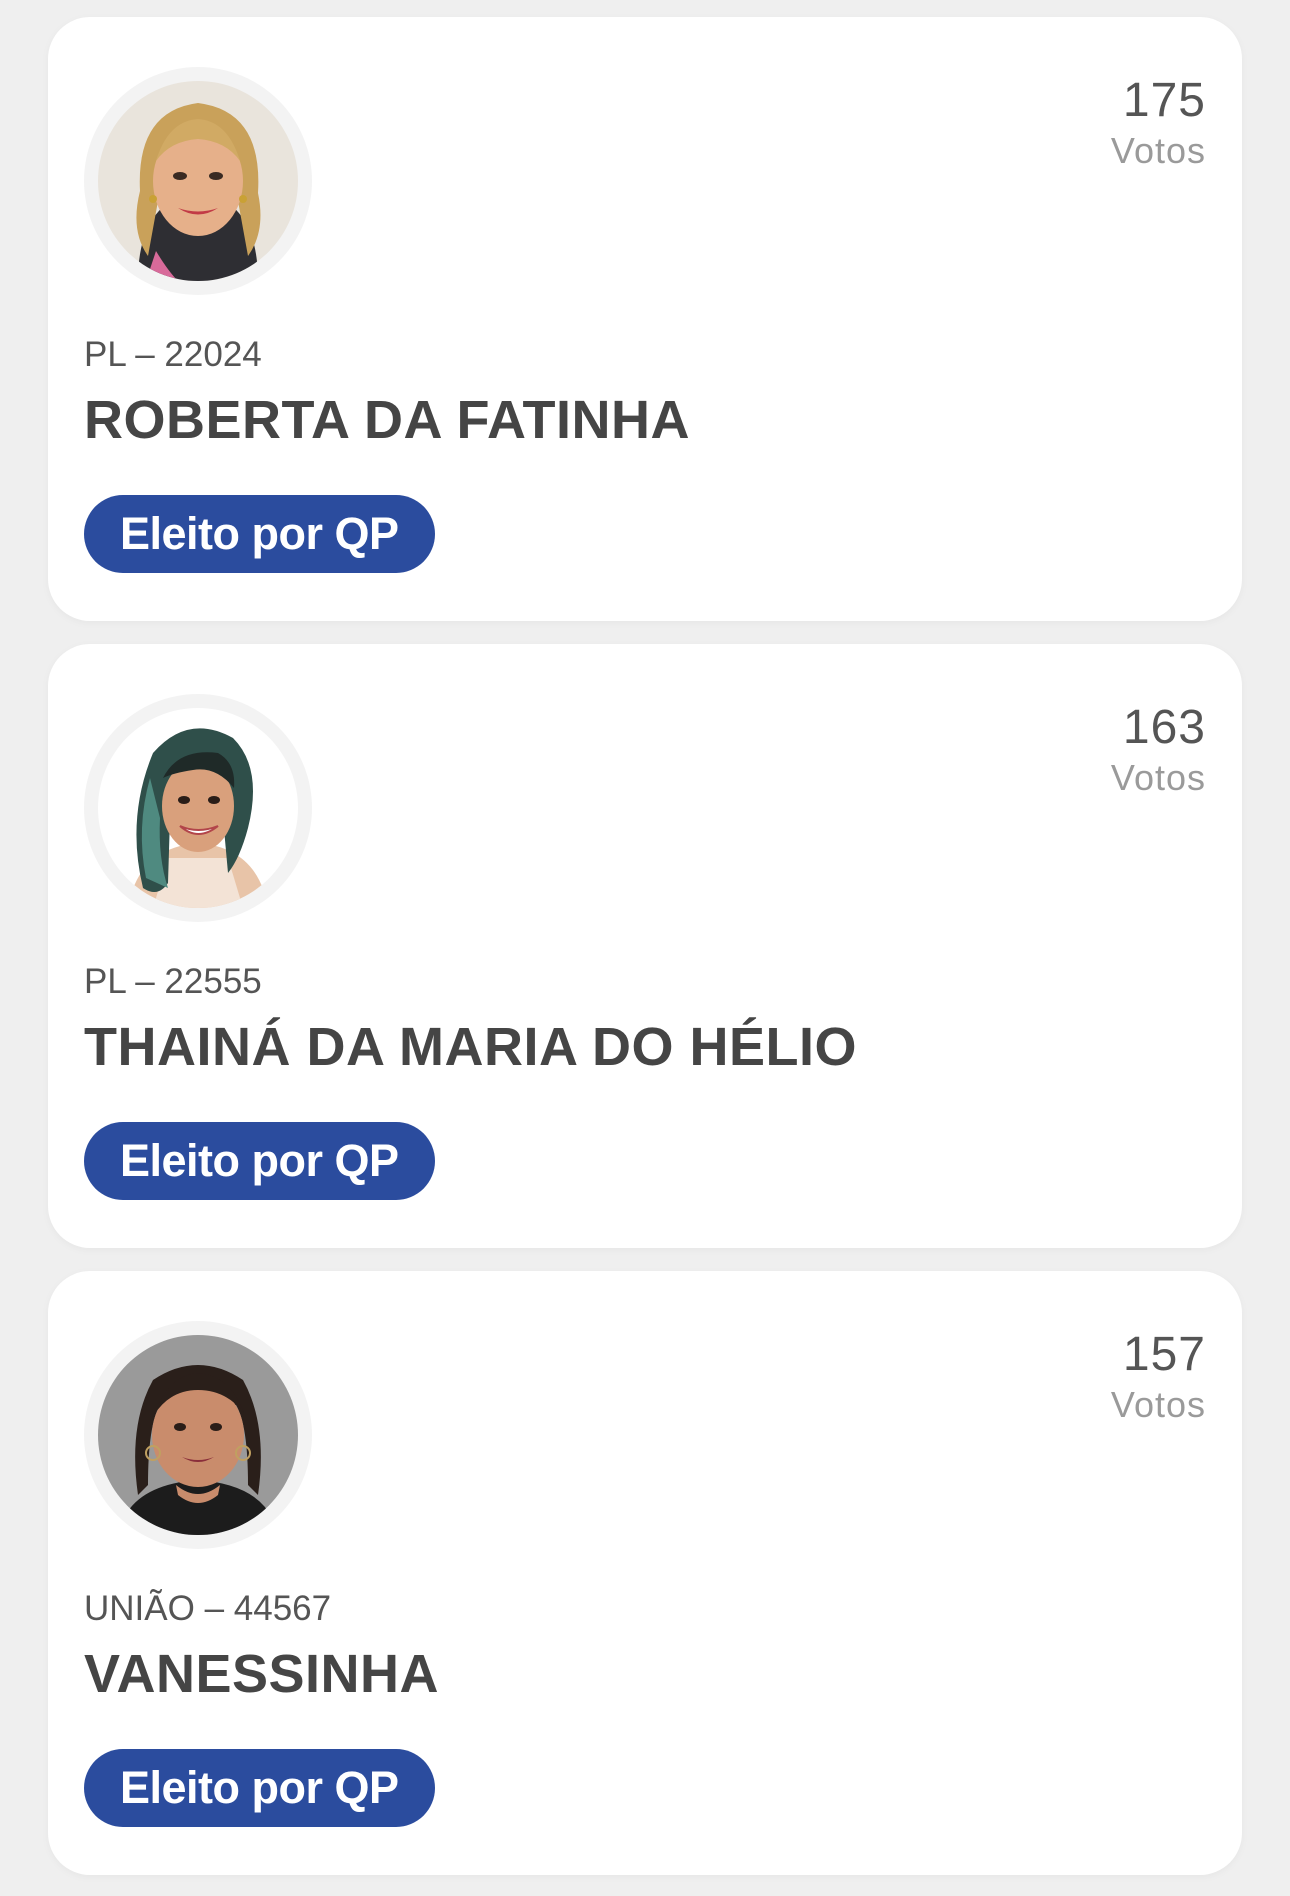 Image resolution: width=1290 pixels, height=1896 pixels. What do you see at coordinates (262, 1674) in the screenshot?
I see `candidate-name: VANESSINHA` at bounding box center [262, 1674].